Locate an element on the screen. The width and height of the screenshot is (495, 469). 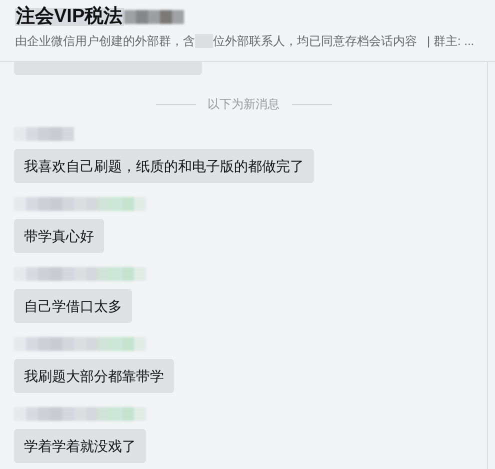
message-bubble: 自己学借口太多 is located at coordinates (73, 306).